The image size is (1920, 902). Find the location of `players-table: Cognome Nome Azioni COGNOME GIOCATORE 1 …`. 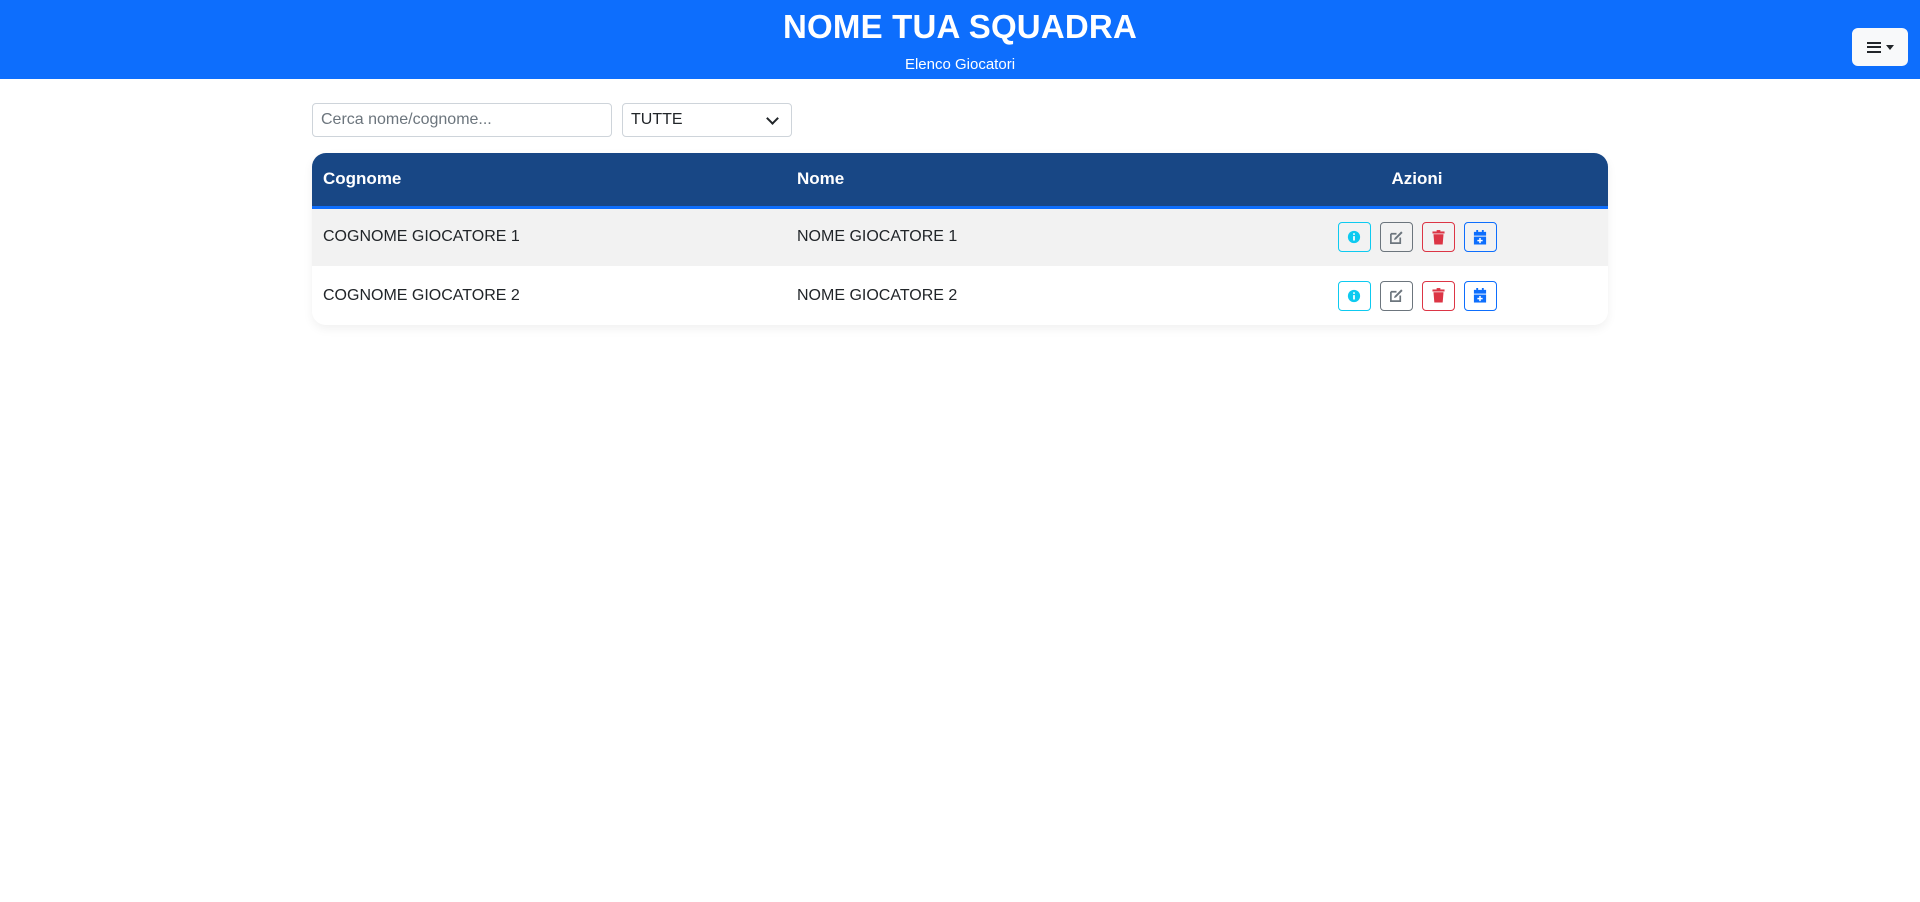

players-table: Cognome Nome Azioni COGNOME GIOCATORE 1 … is located at coordinates (960, 239).